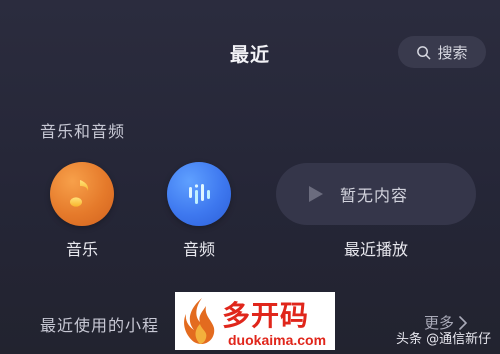 This screenshot has height=354, width=500. What do you see at coordinates (81, 249) in the screenshot?
I see `music-label: 音乐` at bounding box center [81, 249].